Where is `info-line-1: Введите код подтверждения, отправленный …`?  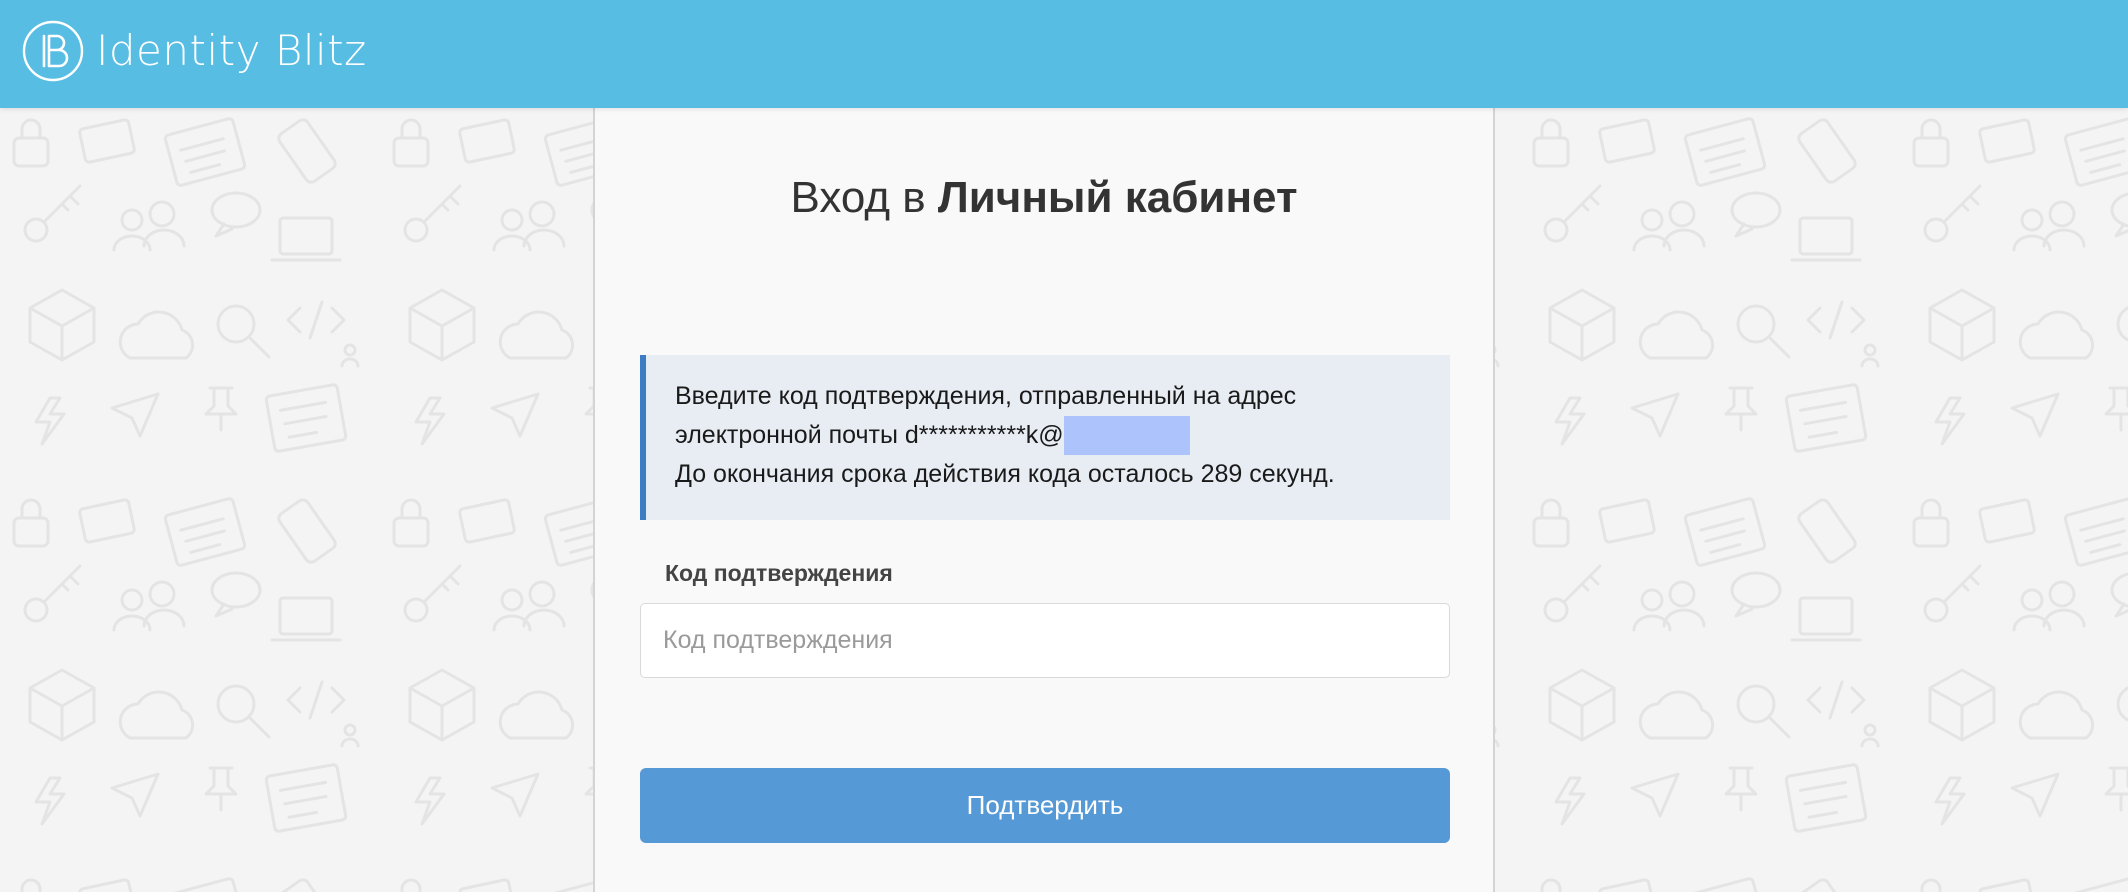 info-line-1: Введите код подтверждения, отправленный … is located at coordinates (986, 396).